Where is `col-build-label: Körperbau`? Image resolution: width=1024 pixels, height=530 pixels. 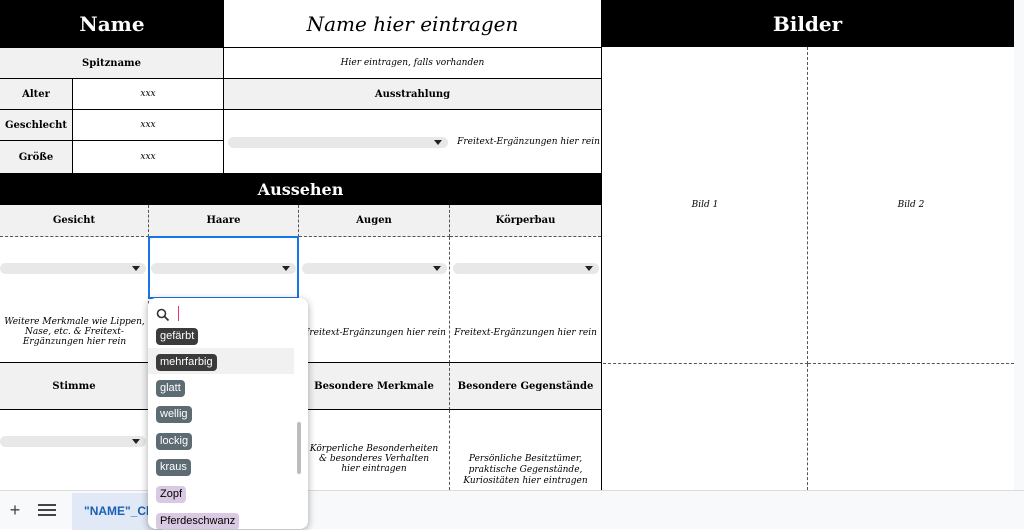
col-build-label: Körperbau is located at coordinates (525, 220).